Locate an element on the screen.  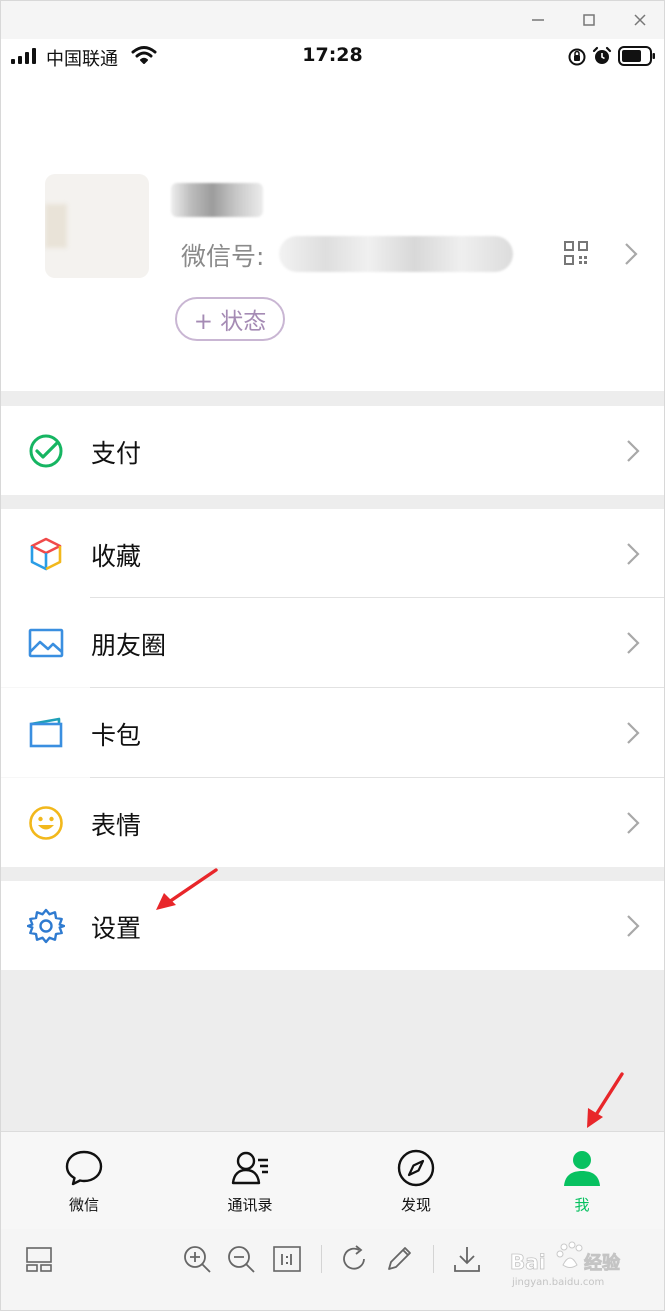
pay-icon is located at coordinates (46, 451).